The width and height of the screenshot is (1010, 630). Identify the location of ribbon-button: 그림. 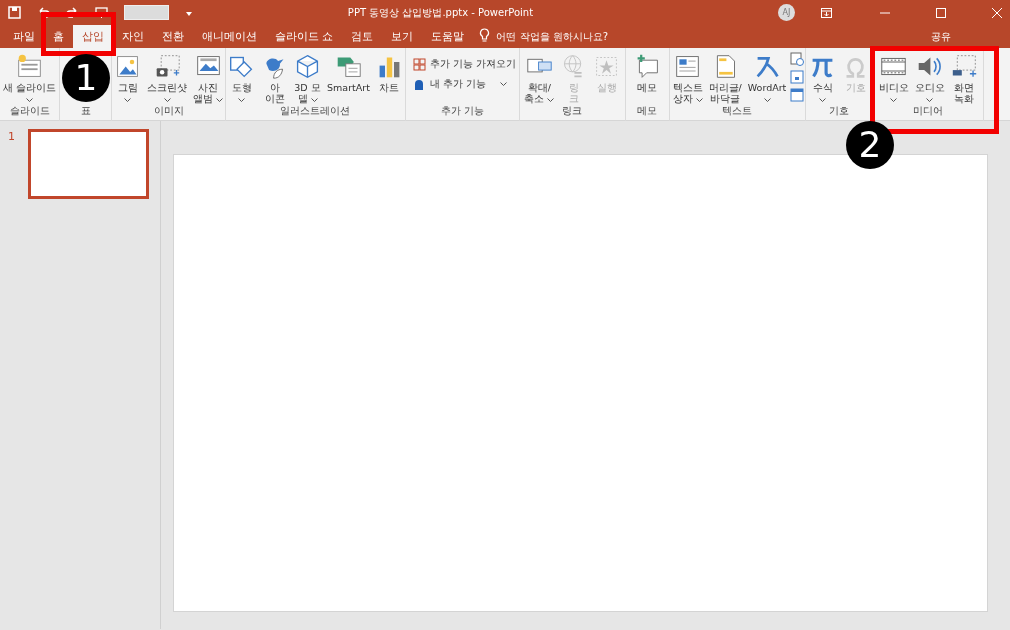
(127, 78).